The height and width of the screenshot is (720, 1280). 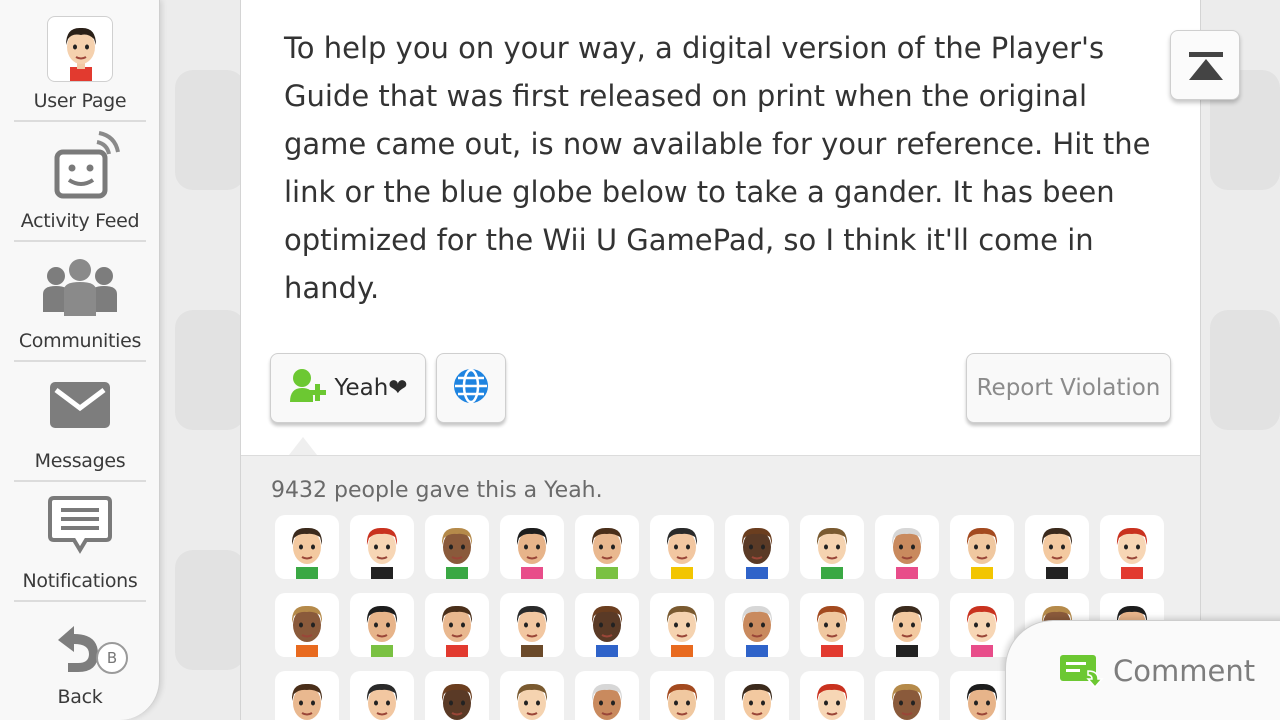 What do you see at coordinates (80, 168) in the screenshot?
I see `activity-feed-icon` at bounding box center [80, 168].